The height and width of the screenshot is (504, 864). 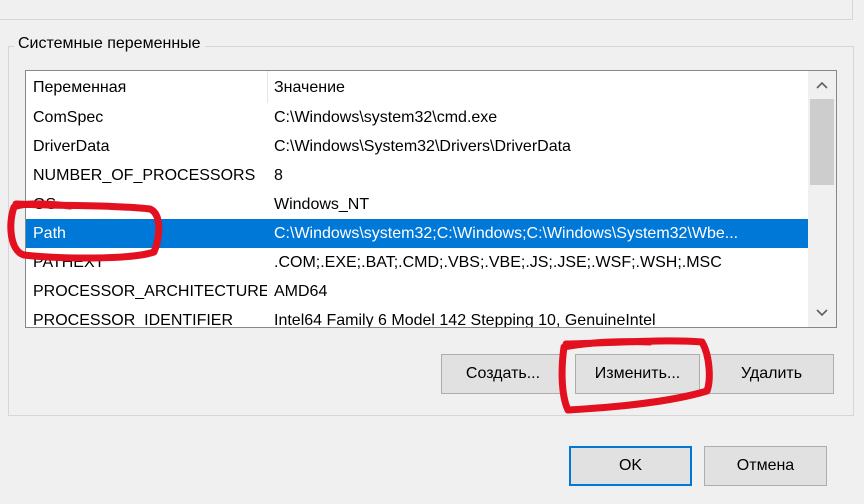 I want to click on delete-button: Удалить, so click(x=771, y=374).